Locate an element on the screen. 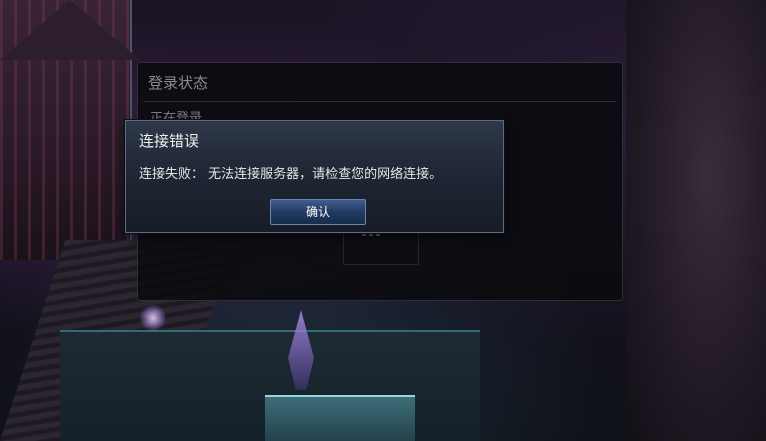  temple-roof is located at coordinates (70, 30).